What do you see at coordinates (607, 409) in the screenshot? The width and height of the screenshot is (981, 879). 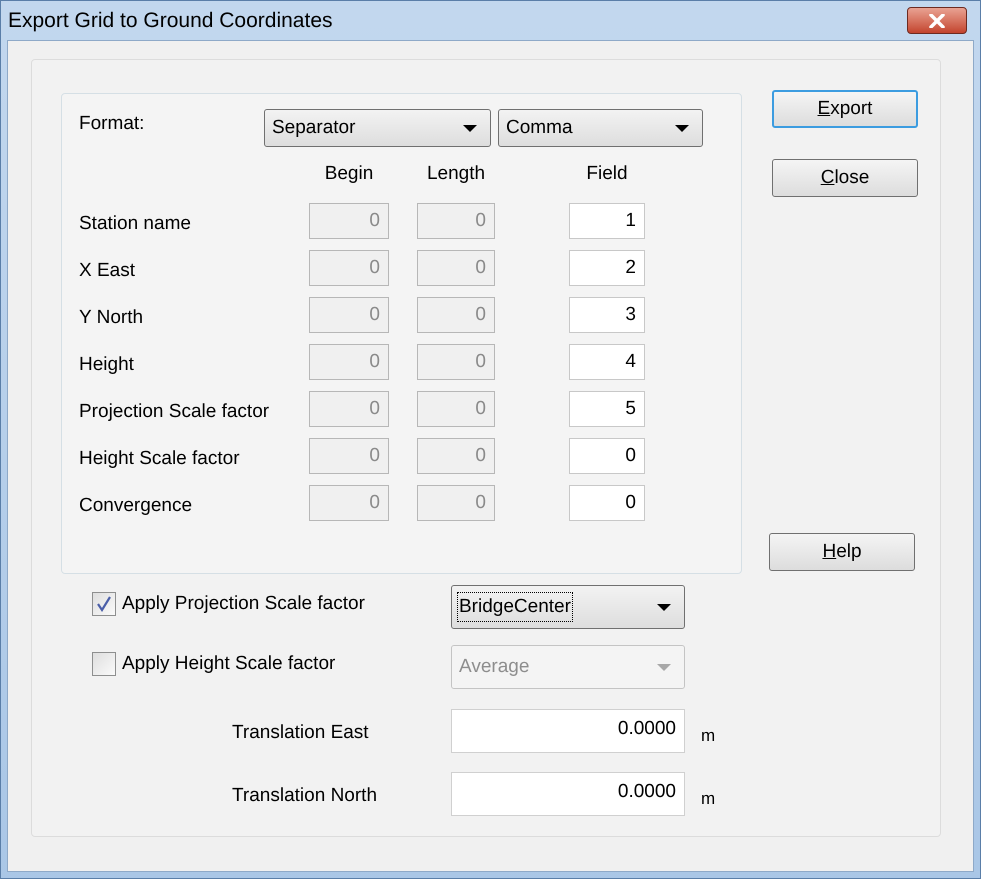 I see `number-field: 5` at bounding box center [607, 409].